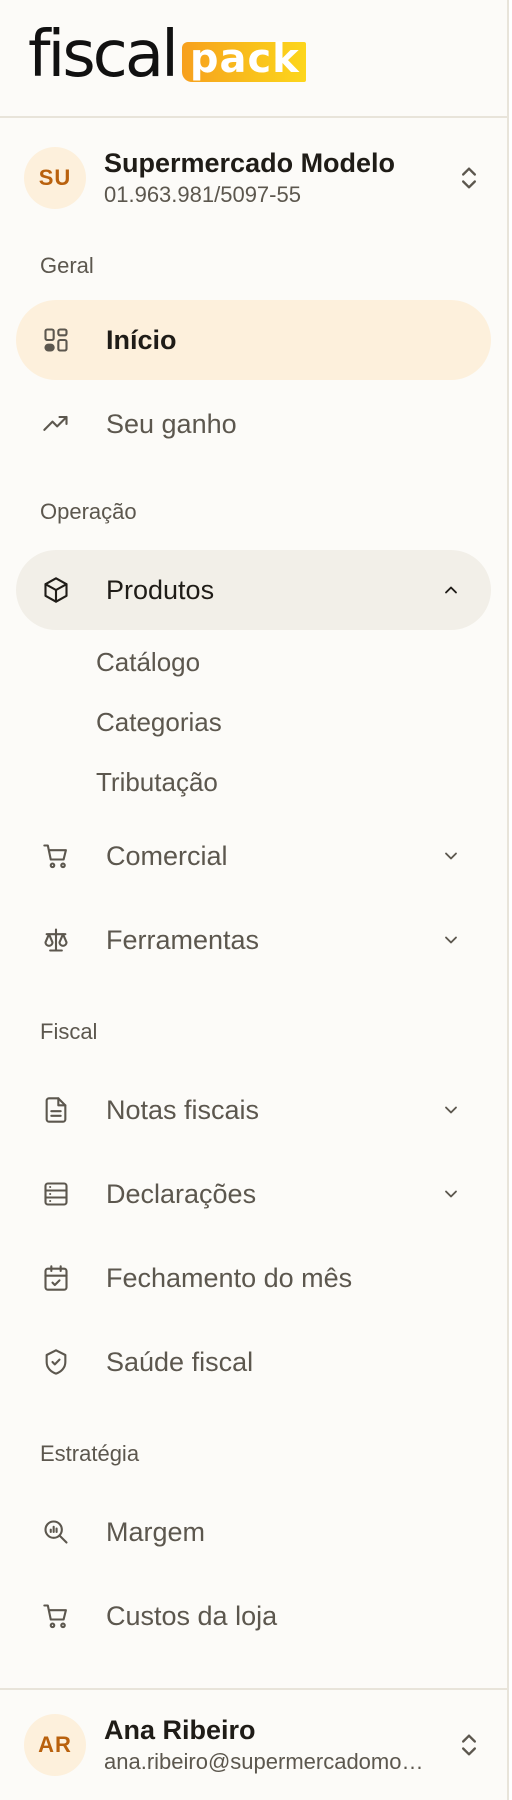  Describe the element at coordinates (90, 1453) in the screenshot. I see `section-estrategia: Estratégia` at that location.